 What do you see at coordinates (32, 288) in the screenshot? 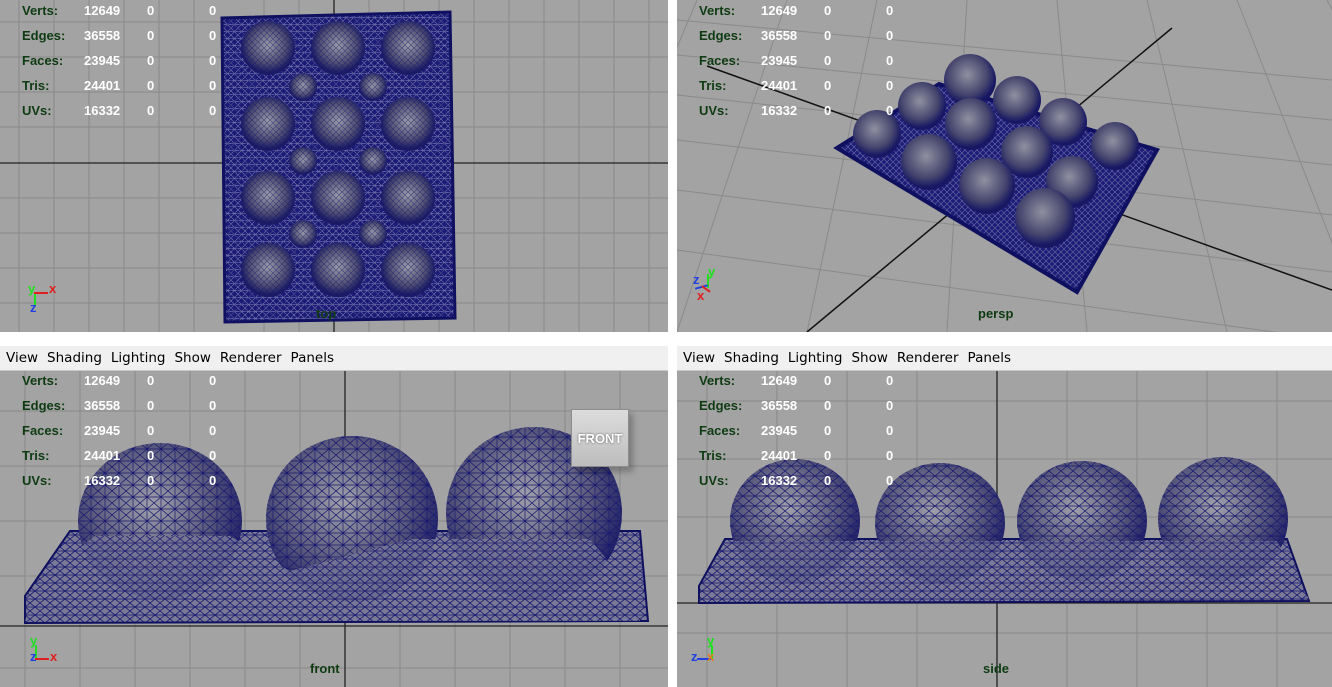
I see `axis-y-label: y` at bounding box center [32, 288].